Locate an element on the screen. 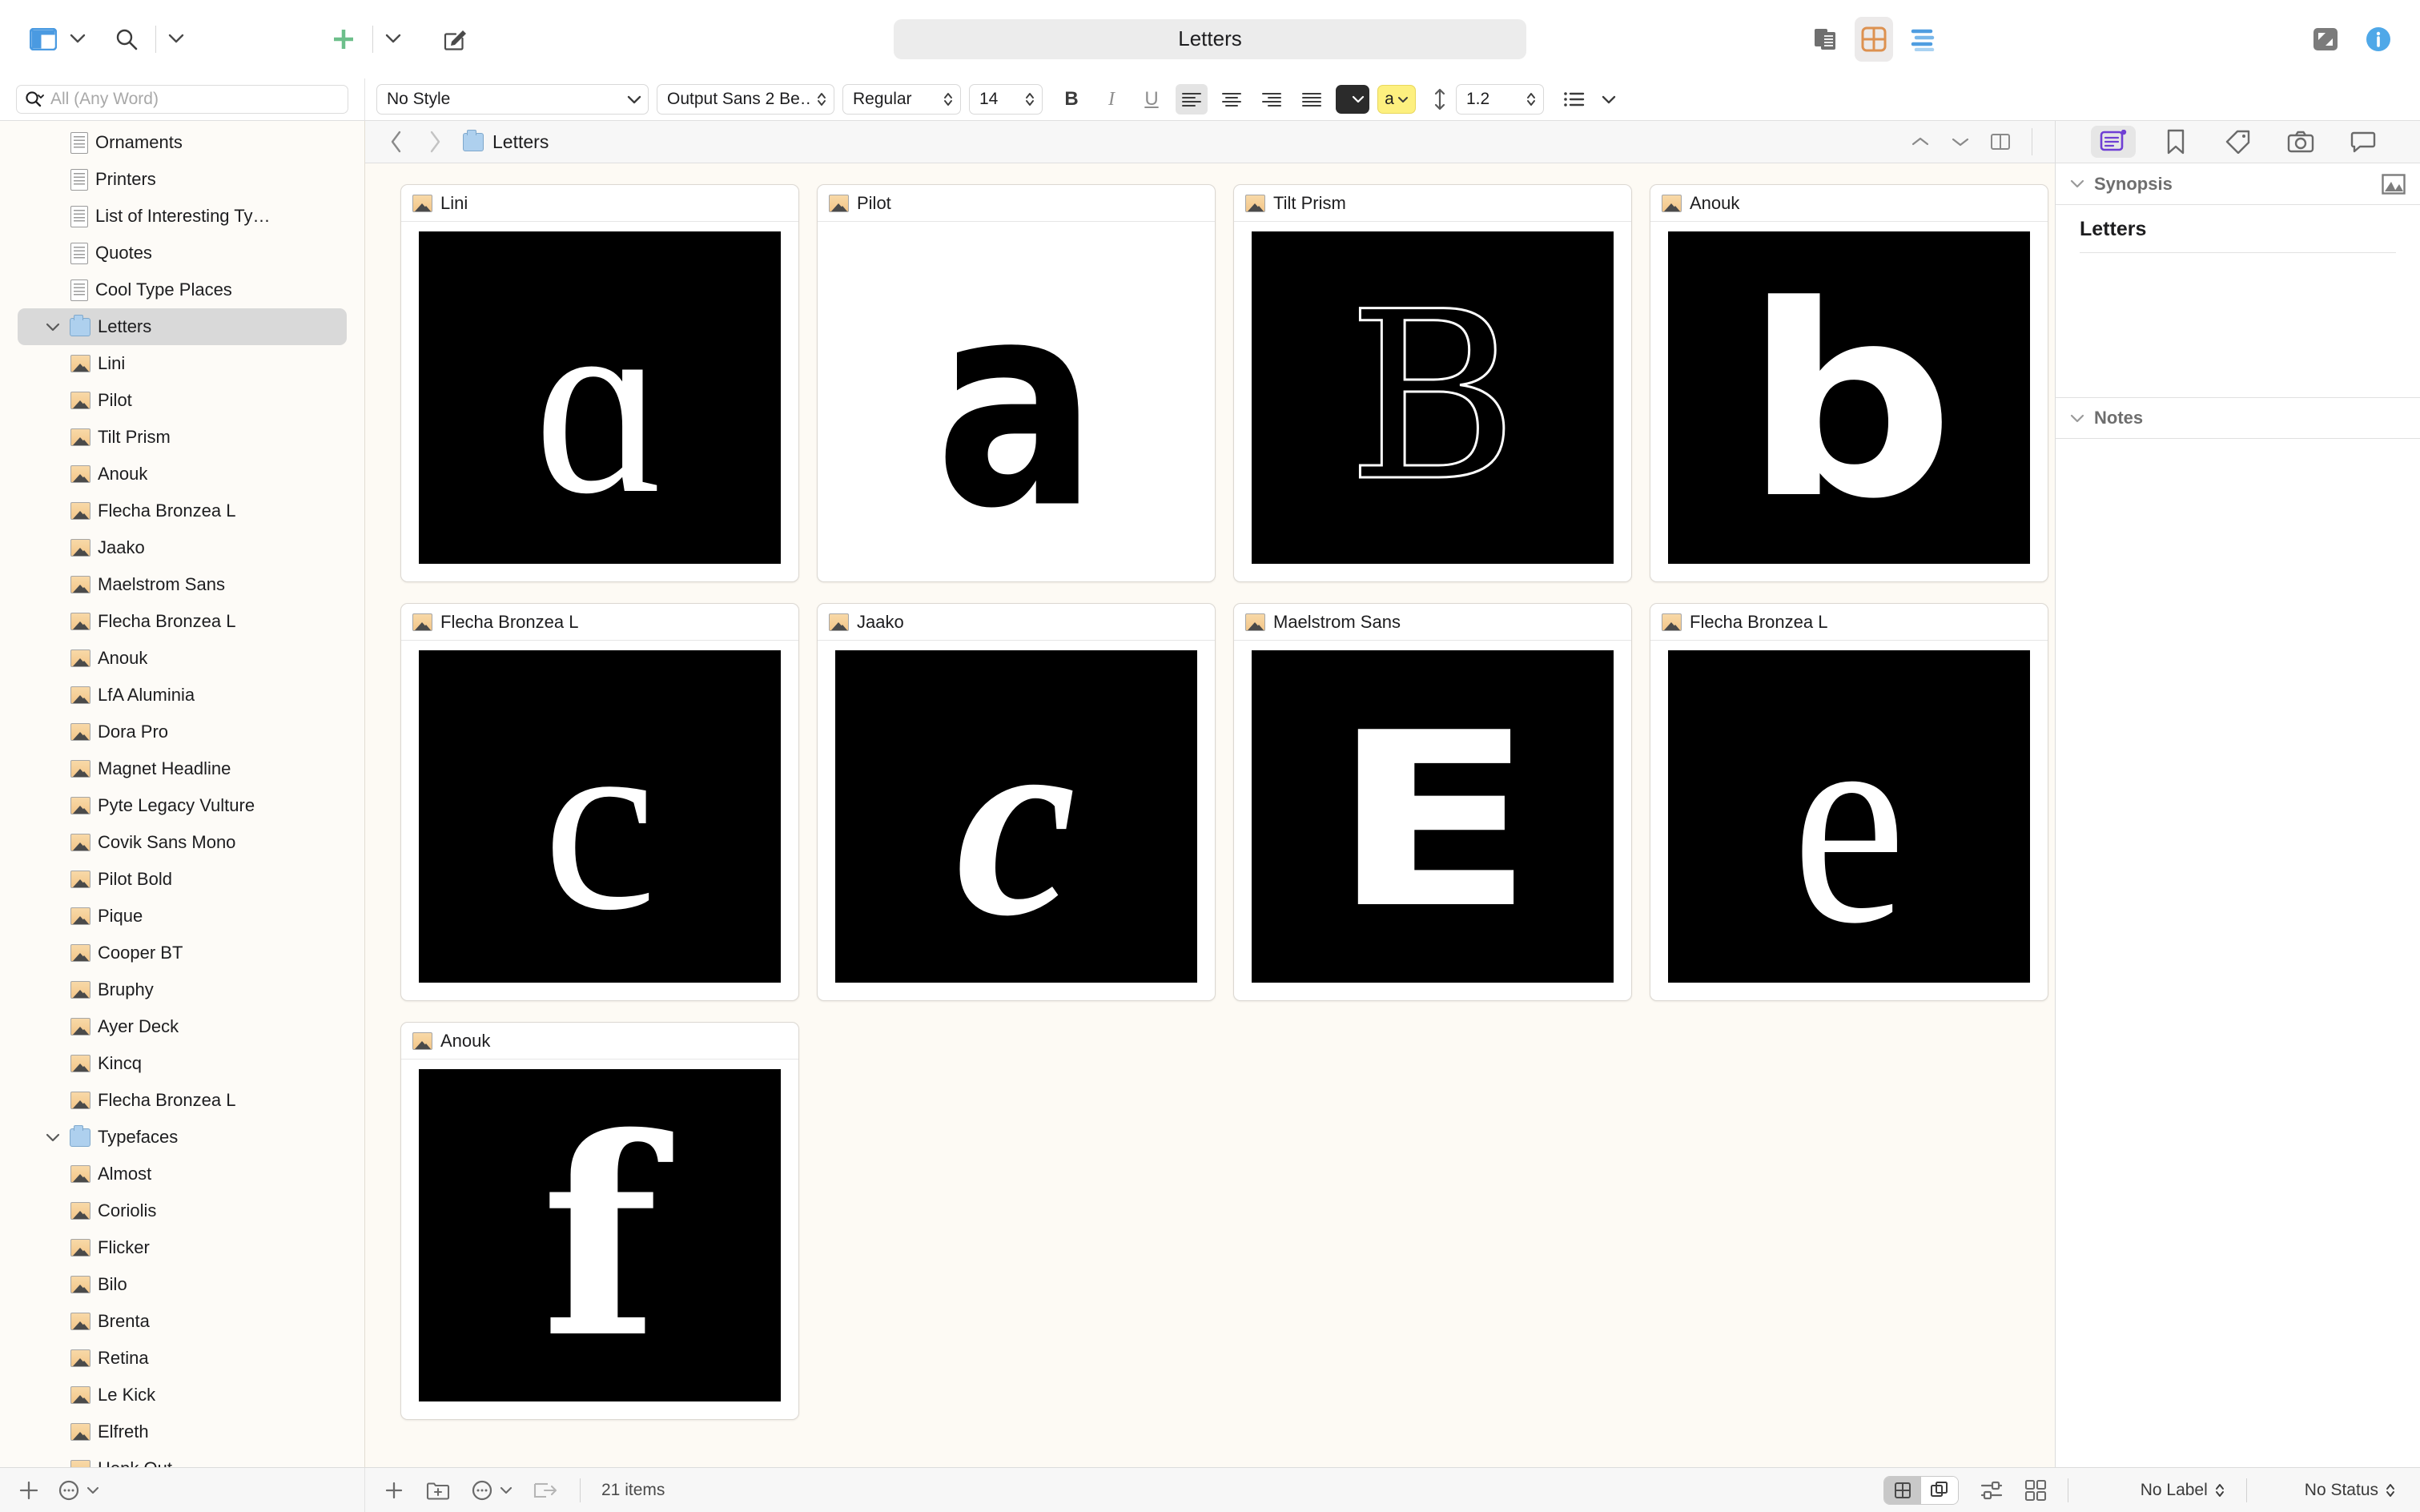 This screenshot has width=2420, height=1512. document-title-field: Letters is located at coordinates (1210, 38).